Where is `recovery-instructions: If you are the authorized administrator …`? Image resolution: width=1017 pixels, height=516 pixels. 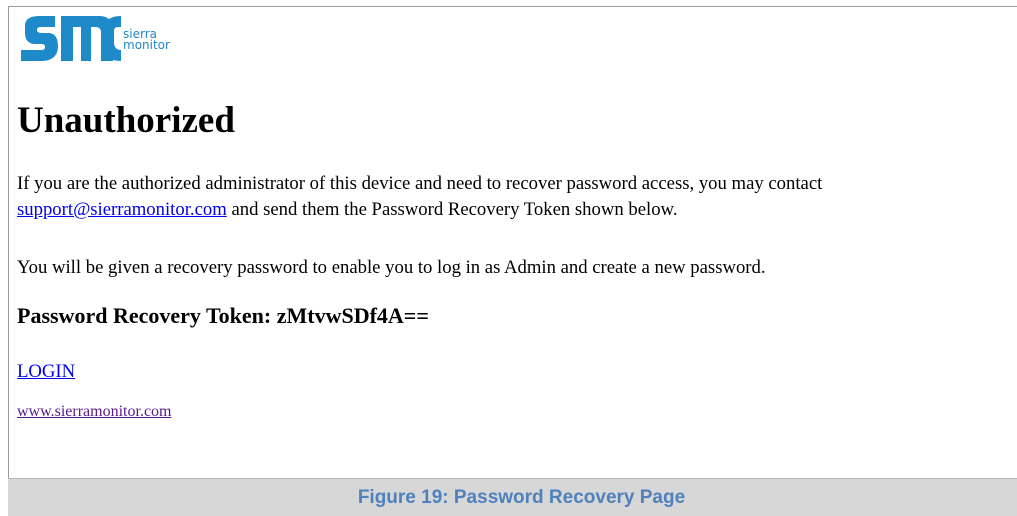 recovery-instructions: If you are the authorized administrator … is located at coordinates (419, 197).